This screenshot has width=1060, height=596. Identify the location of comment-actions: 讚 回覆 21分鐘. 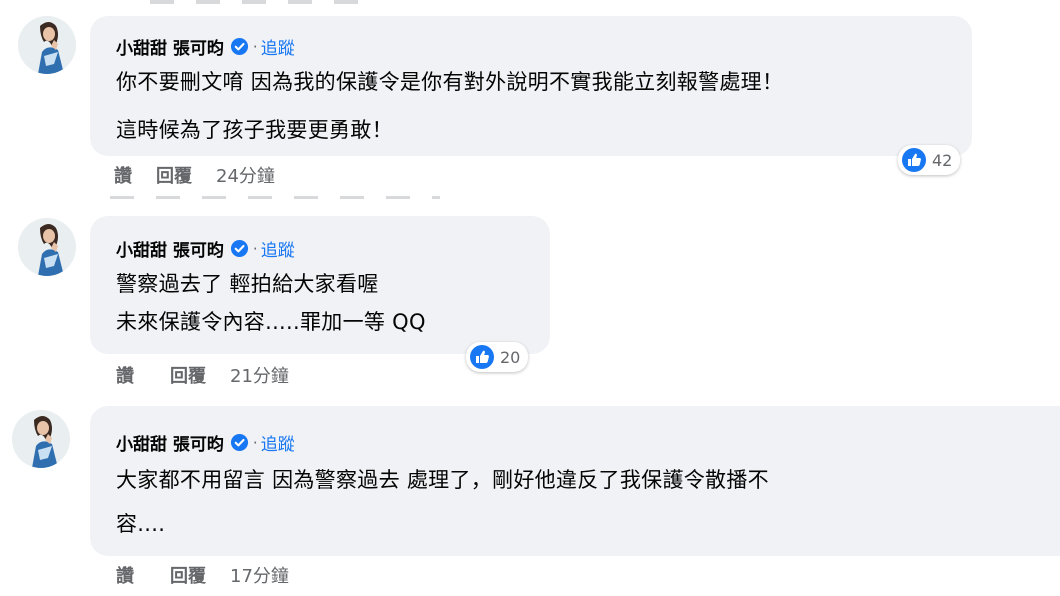
(202, 375).